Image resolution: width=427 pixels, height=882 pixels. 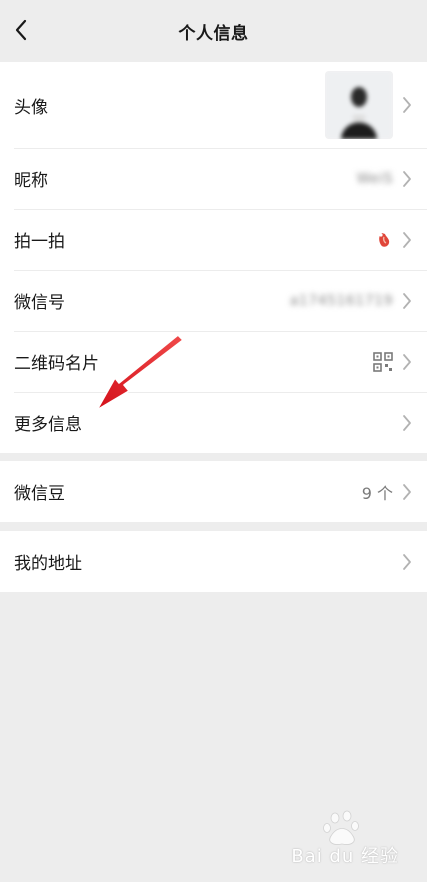 What do you see at coordinates (384, 239) in the screenshot?
I see `pat-emoji-icon` at bounding box center [384, 239].